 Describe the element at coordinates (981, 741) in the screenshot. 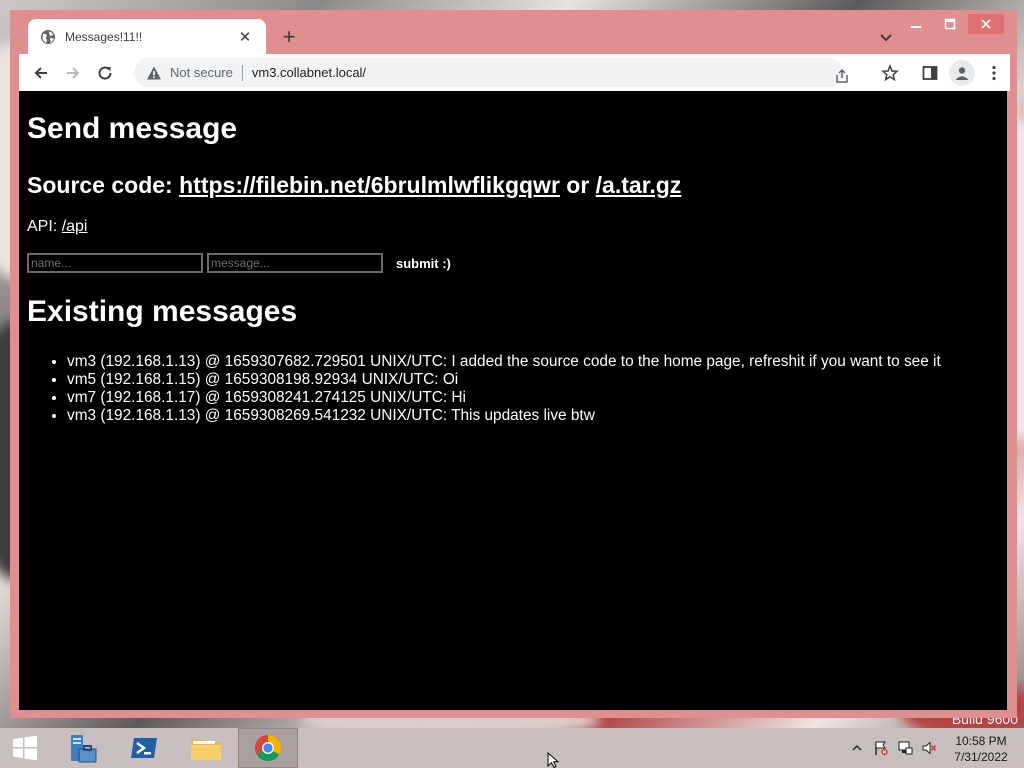

I see `clock-time: 10:58 PM` at that location.